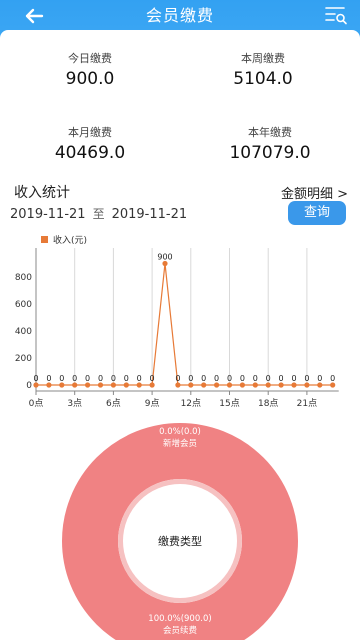 The image size is (360, 640). I want to click on stat-week: 本周缴费 5104.0, so click(263, 71).